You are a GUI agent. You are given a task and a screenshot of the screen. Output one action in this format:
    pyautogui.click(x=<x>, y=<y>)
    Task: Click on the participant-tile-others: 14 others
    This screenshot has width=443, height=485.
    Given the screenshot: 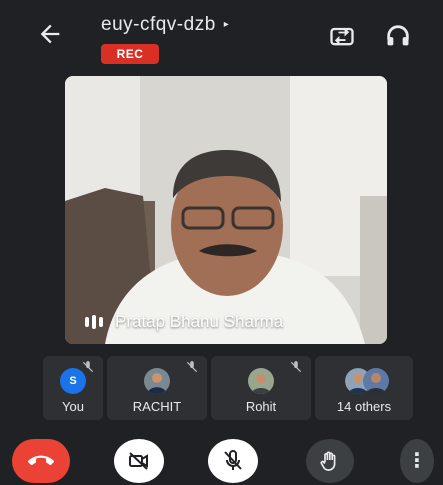 What is the action you would take?
    pyautogui.click(x=364, y=388)
    